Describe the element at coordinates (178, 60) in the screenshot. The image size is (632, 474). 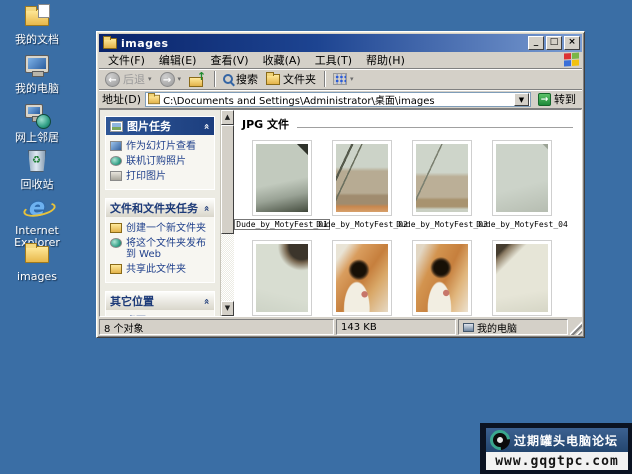
I see `menu-edit: 编辑(E)` at that location.